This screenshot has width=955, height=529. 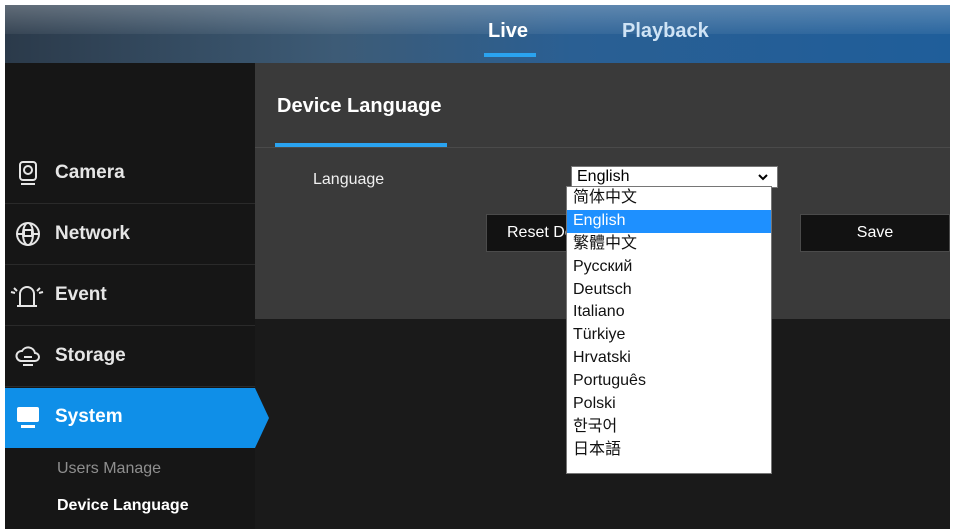 What do you see at coordinates (28, 356) in the screenshot?
I see `cloud-storage-icon` at bounding box center [28, 356].